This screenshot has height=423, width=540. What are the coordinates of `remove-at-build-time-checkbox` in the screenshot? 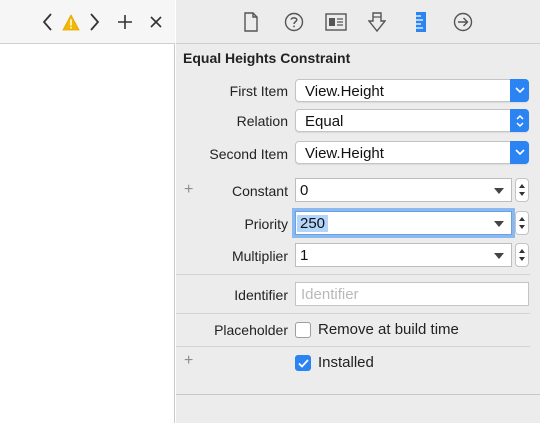 It's located at (303, 330).